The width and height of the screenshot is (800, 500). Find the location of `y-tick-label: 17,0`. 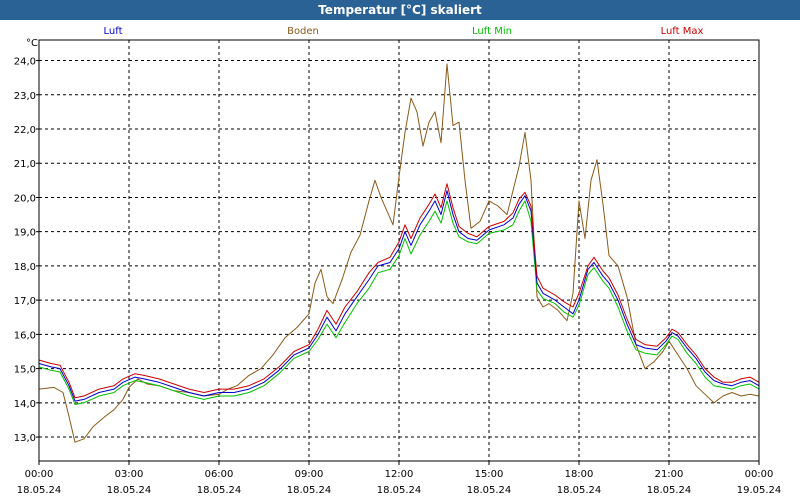

y-tick-label: 17,0 is located at coordinates (25, 301).